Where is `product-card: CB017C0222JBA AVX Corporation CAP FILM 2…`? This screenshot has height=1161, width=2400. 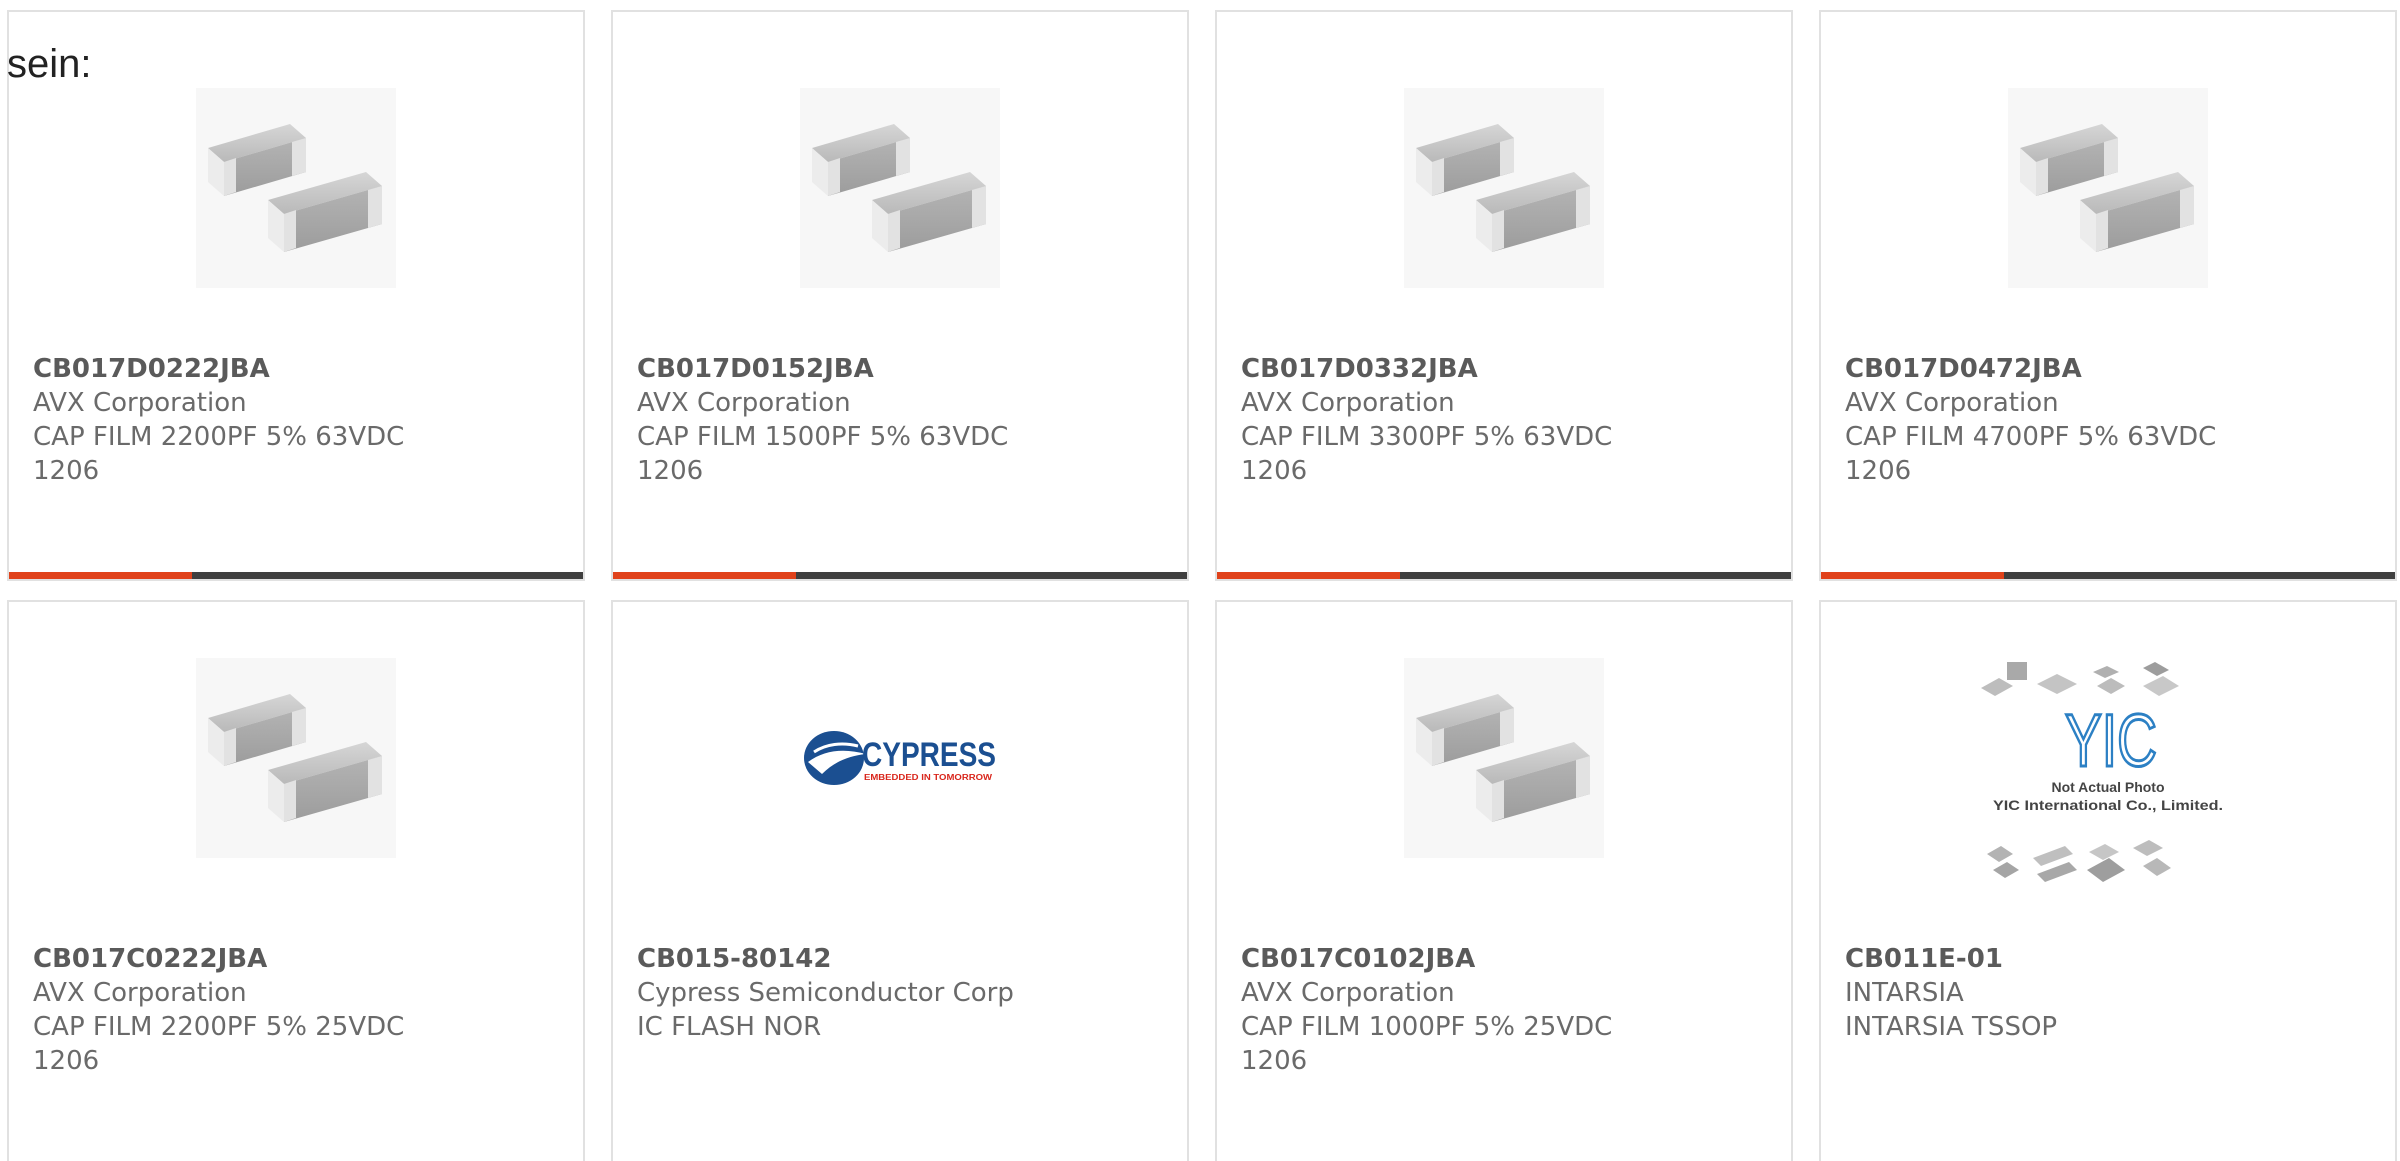
product-card: CB017C0222JBA AVX Corporation CAP FILM 2… is located at coordinates (296, 880).